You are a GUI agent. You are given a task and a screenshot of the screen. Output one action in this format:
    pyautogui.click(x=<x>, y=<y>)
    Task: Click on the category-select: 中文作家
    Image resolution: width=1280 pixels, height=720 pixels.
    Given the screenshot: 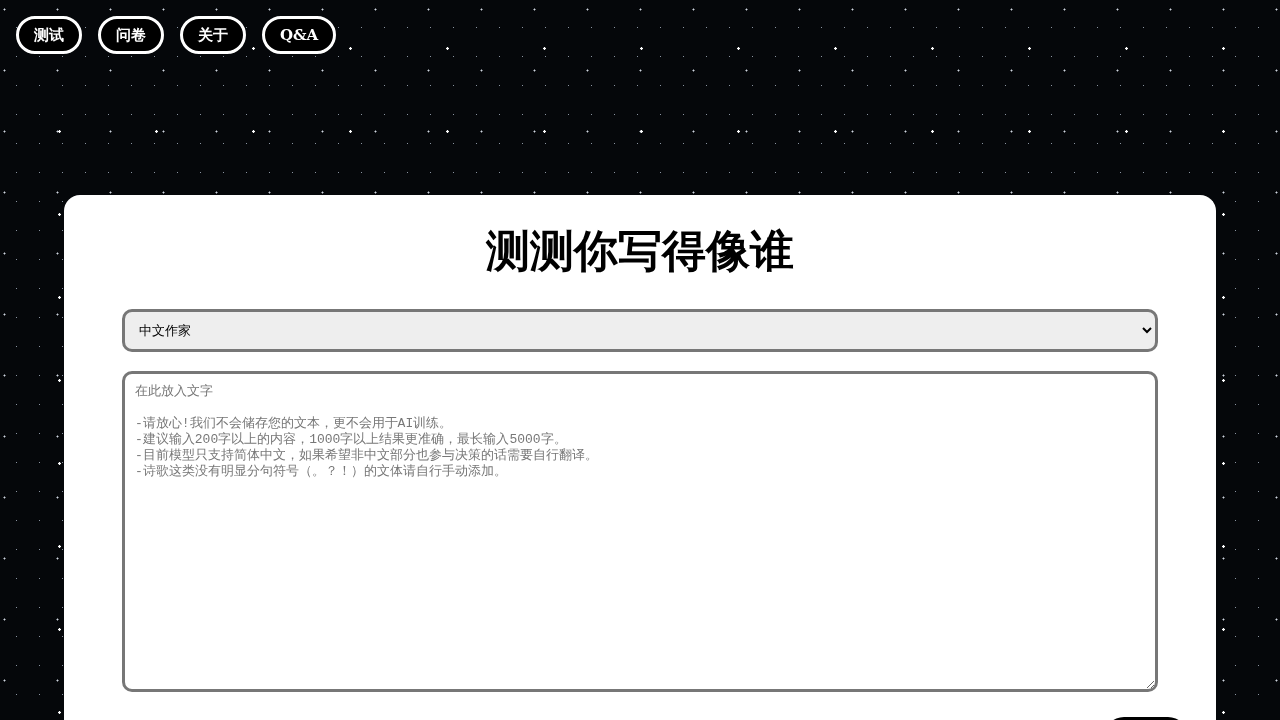 What is the action you would take?
    pyautogui.click(x=640, y=330)
    